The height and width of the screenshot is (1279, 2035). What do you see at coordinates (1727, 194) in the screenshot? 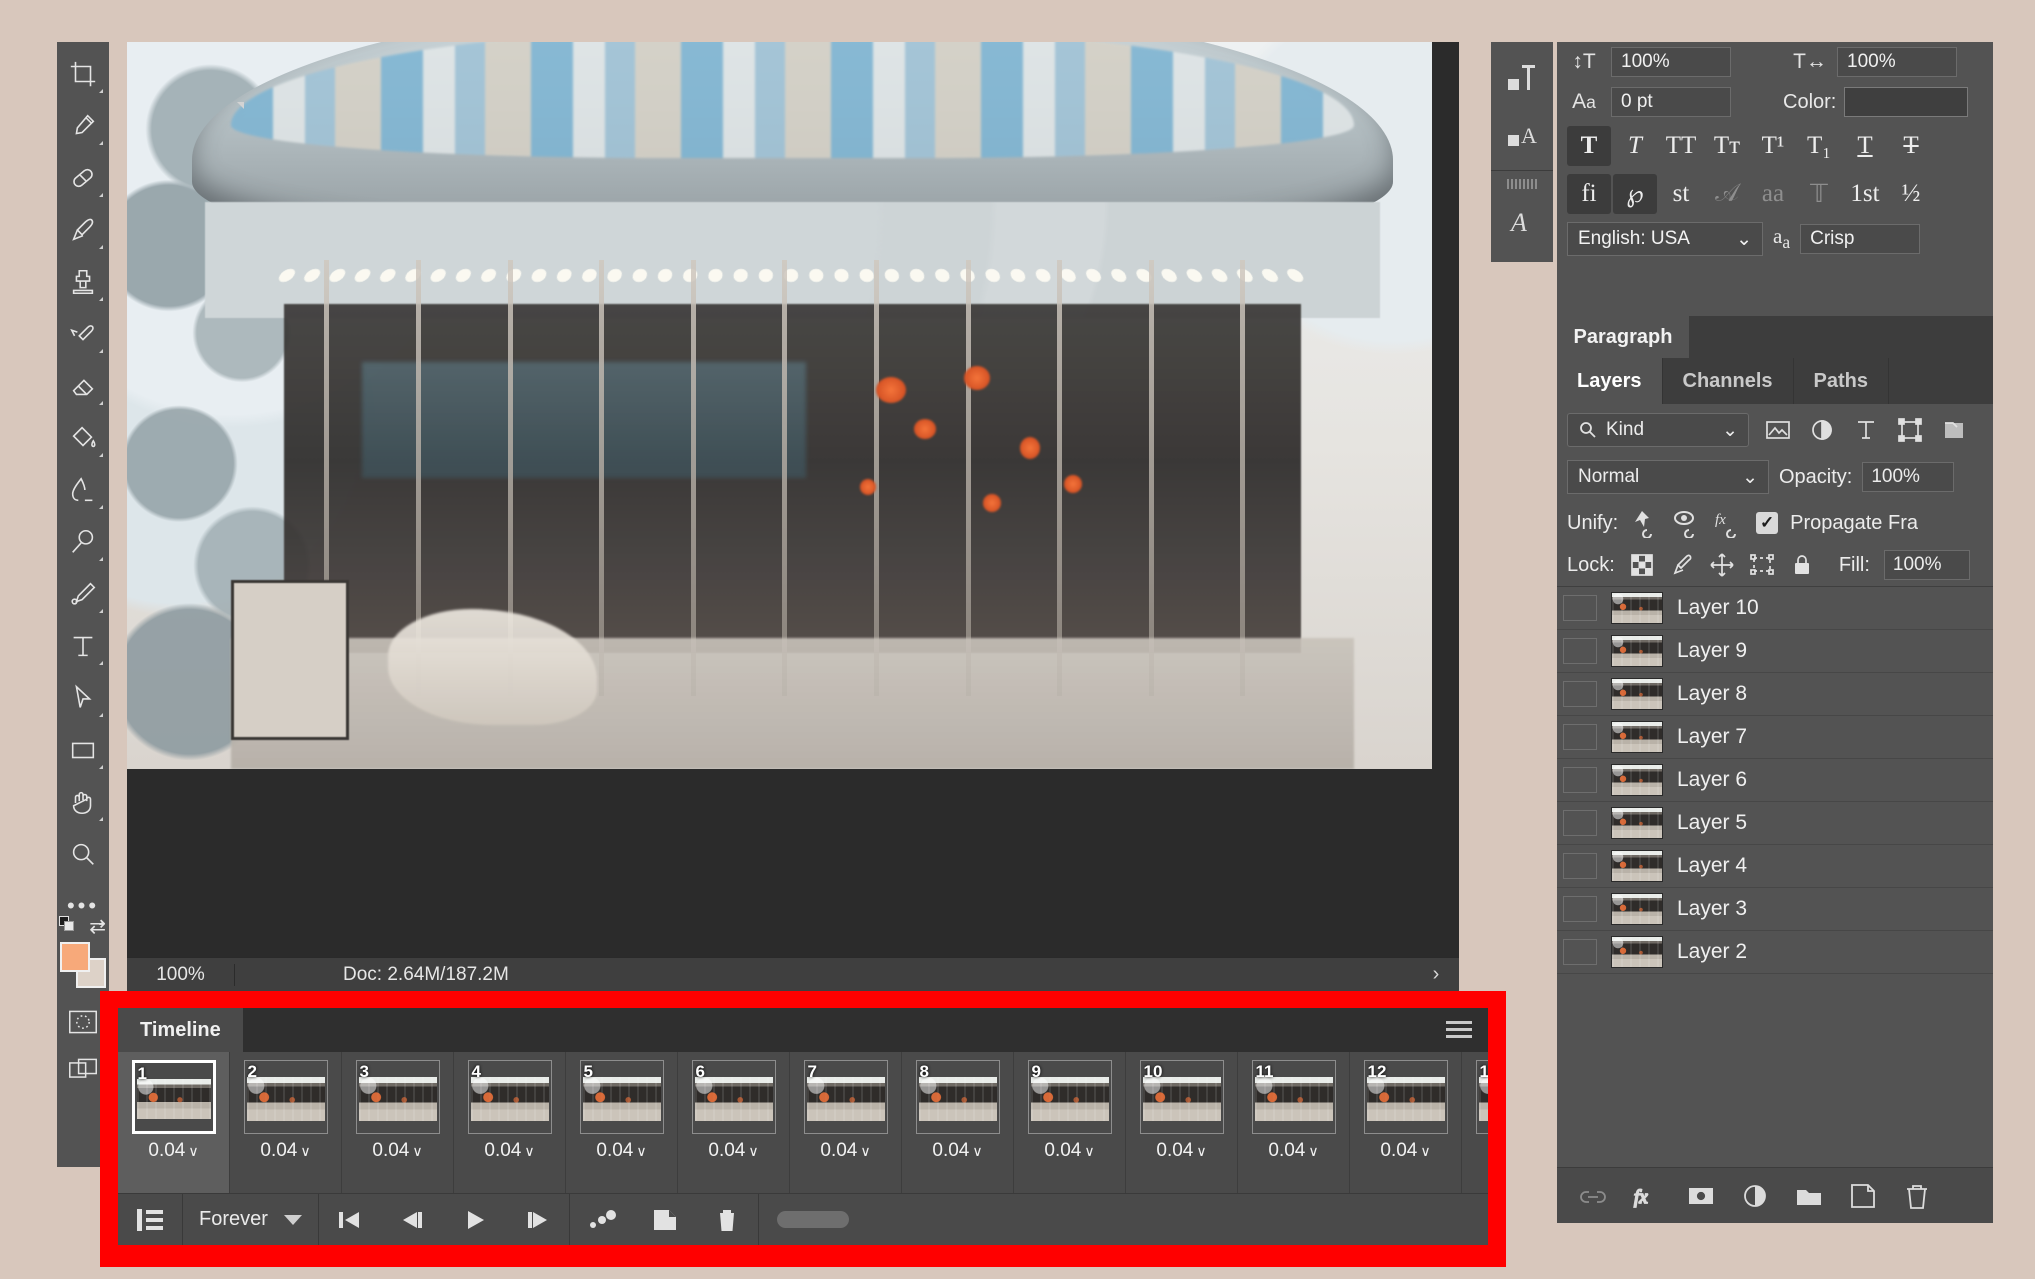
I see `swash-button: 𝒜` at bounding box center [1727, 194].